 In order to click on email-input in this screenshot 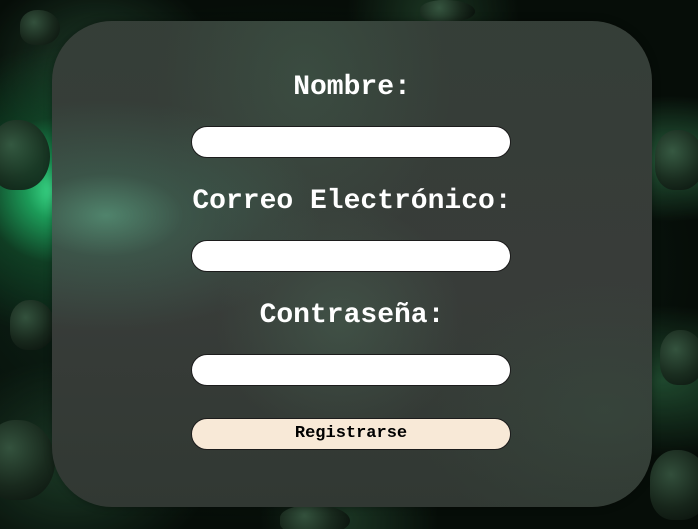, I will do `click(351, 256)`.